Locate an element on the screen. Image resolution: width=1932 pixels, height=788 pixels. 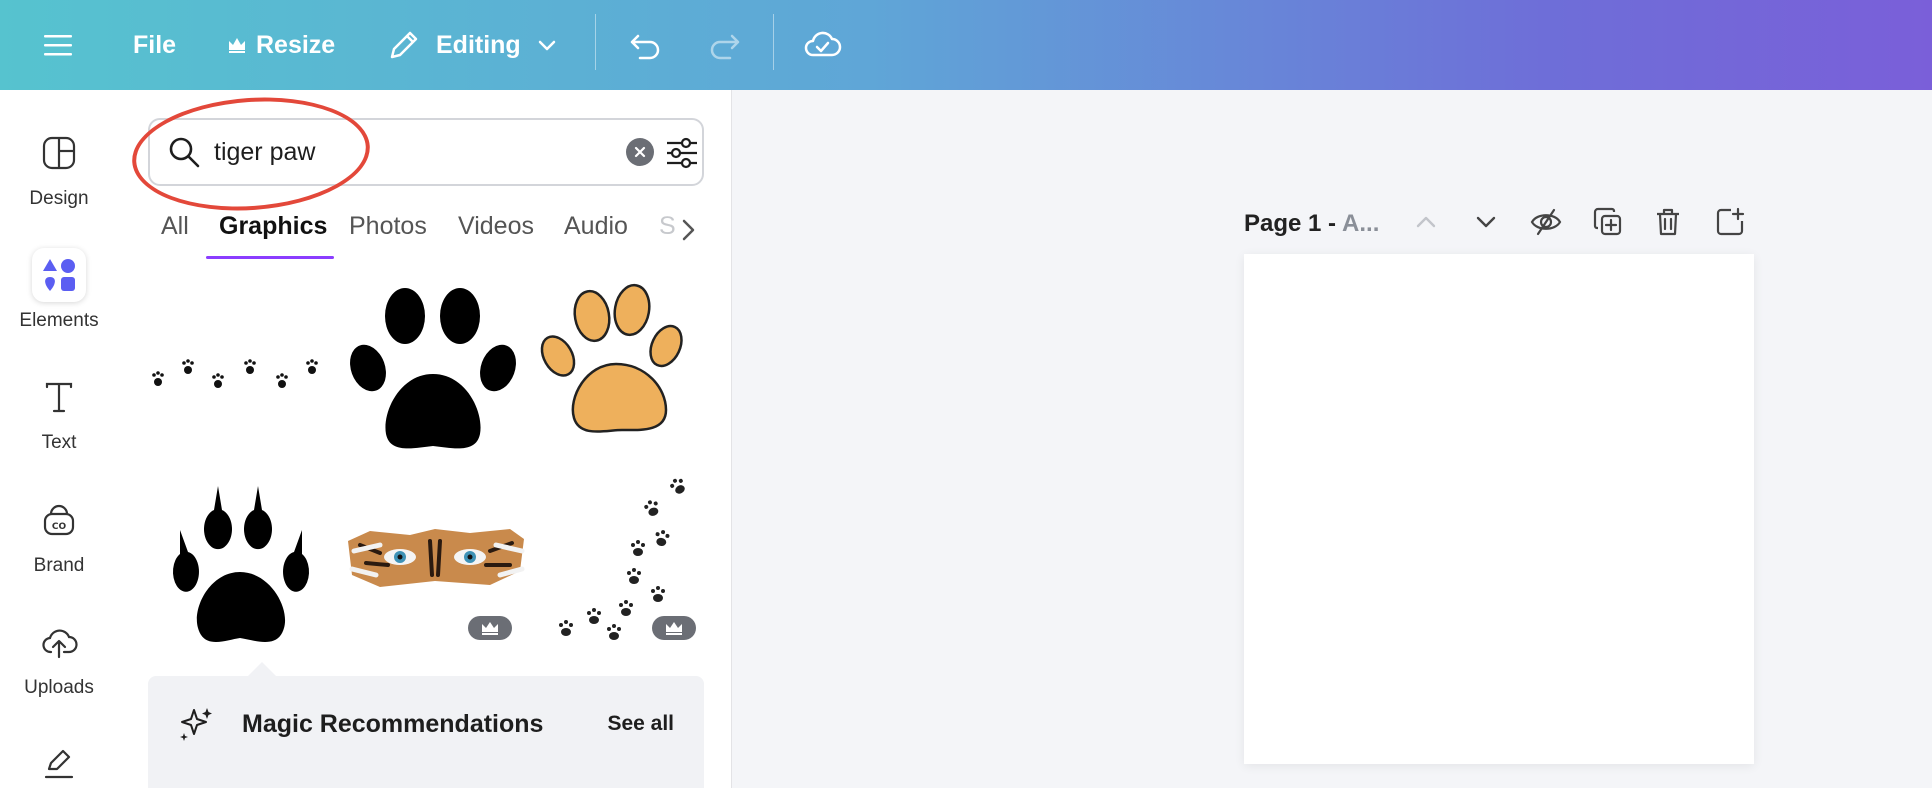
search-icon is located at coordinates (184, 152).